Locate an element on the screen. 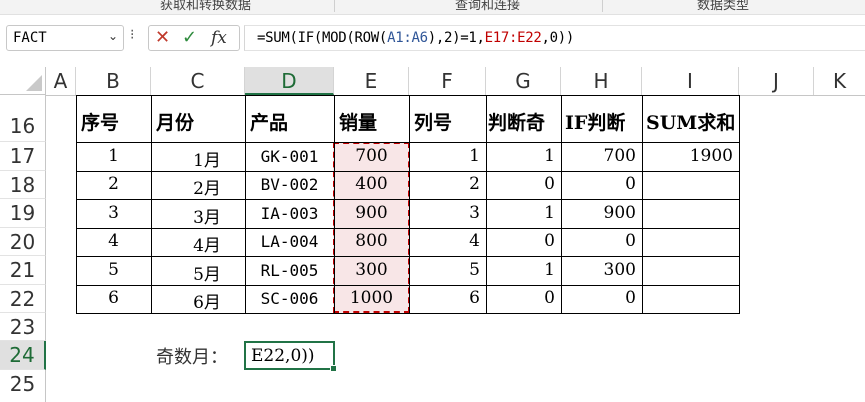 The width and height of the screenshot is (865, 402). row-header-20: 20 is located at coordinates (23, 242).